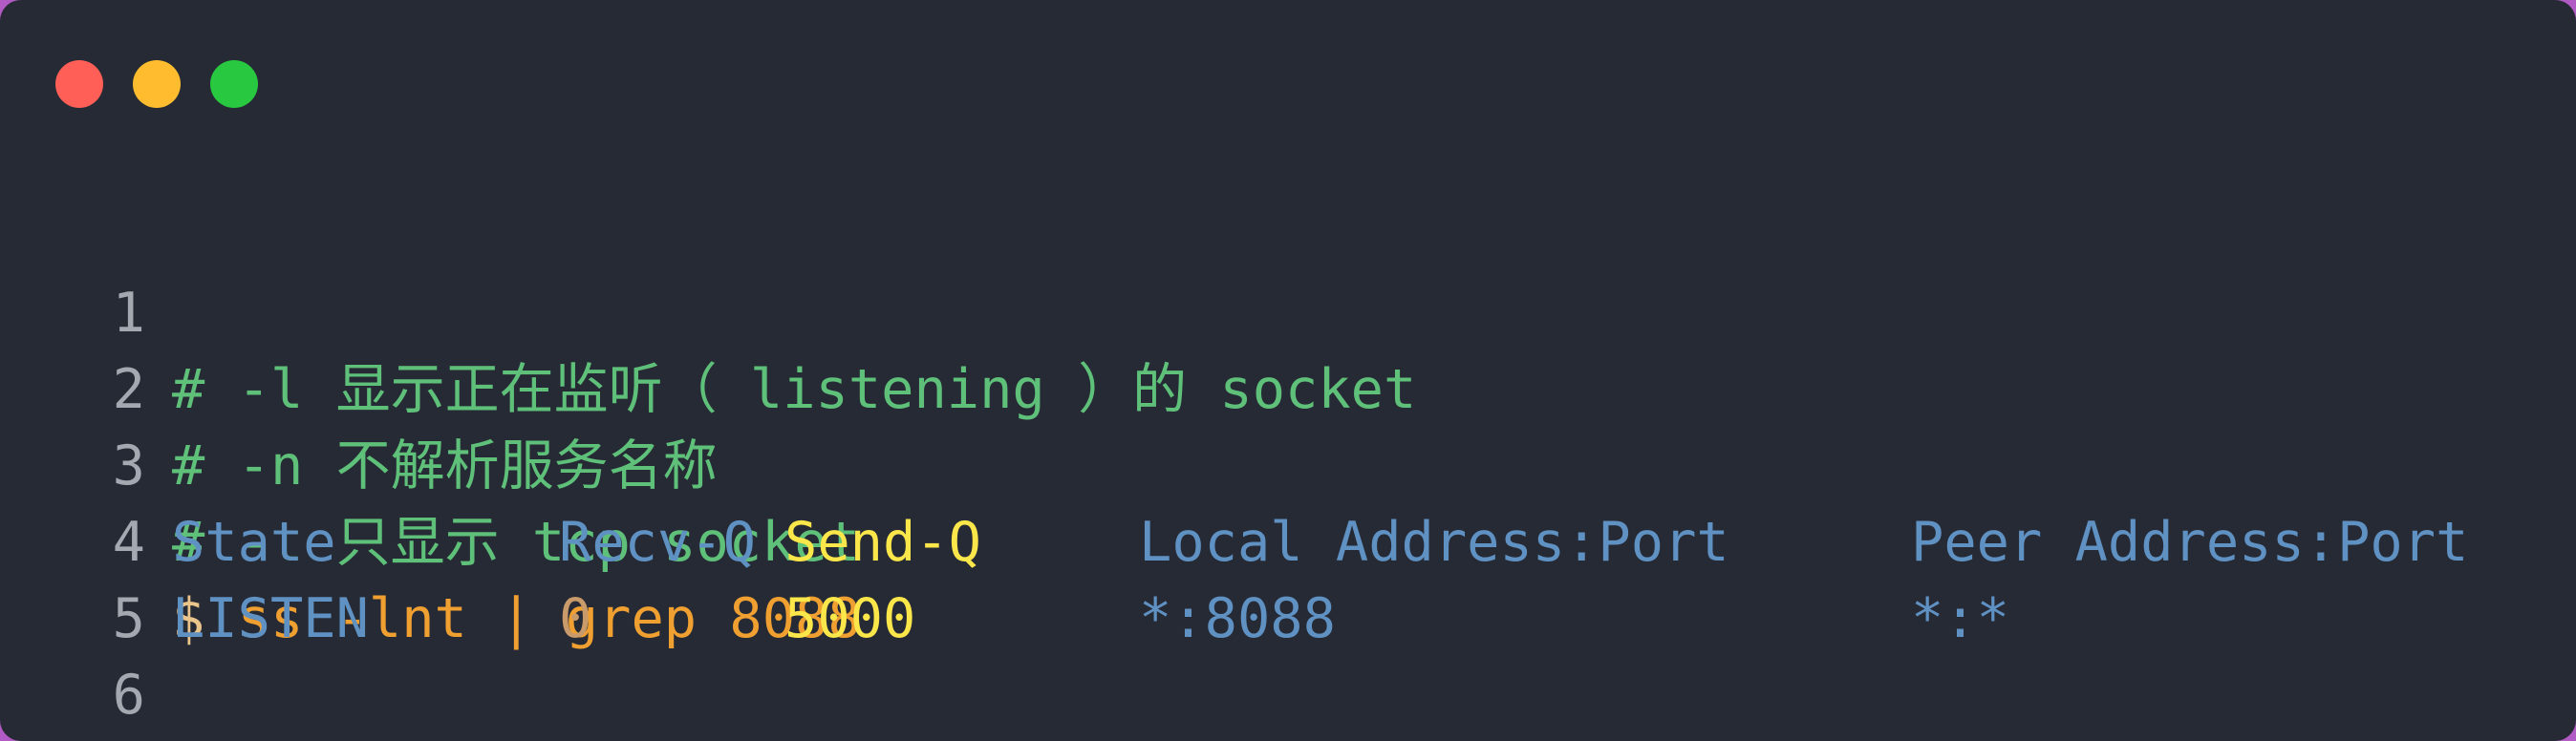 This screenshot has width=2576, height=741. I want to click on header-state: State, so click(254, 542).